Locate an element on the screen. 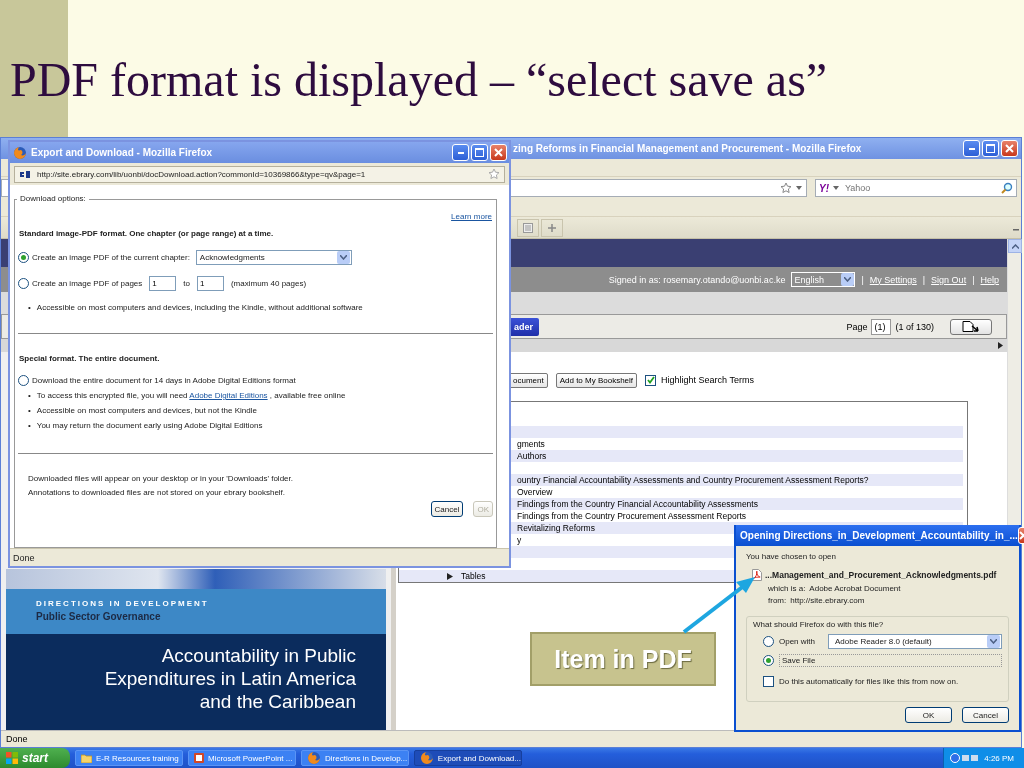 The height and width of the screenshot is (768, 1024). slide-title: PDF format is displayed – “select save as” is located at coordinates (419, 79).